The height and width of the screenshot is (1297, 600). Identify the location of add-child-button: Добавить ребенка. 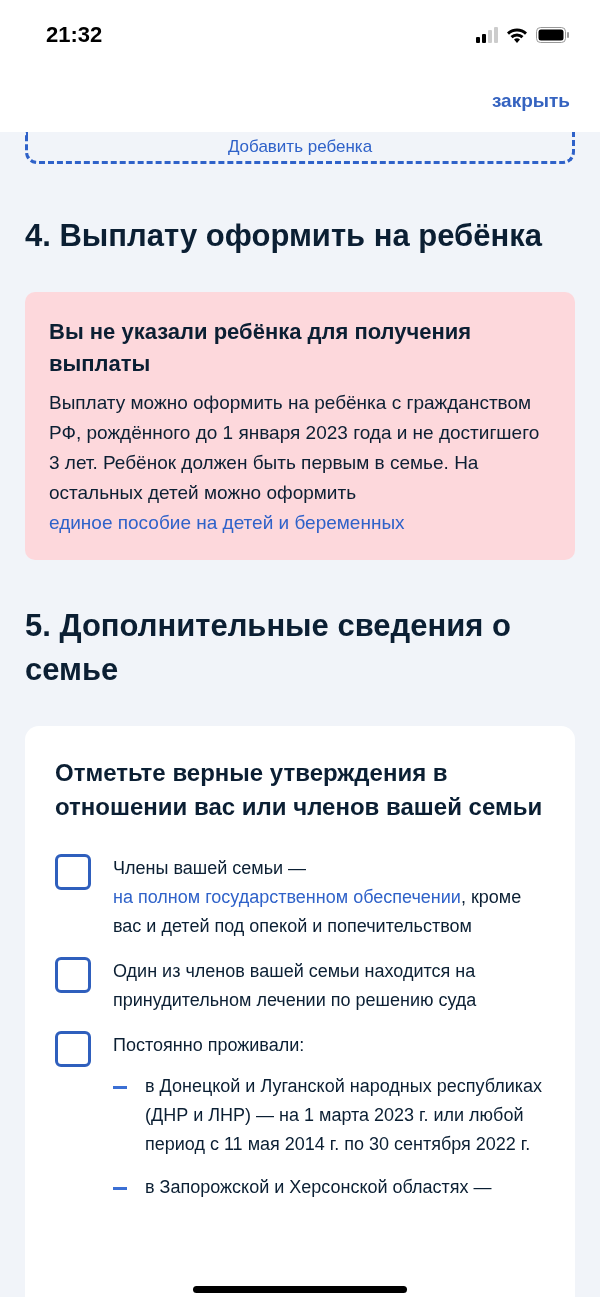
(300, 148).